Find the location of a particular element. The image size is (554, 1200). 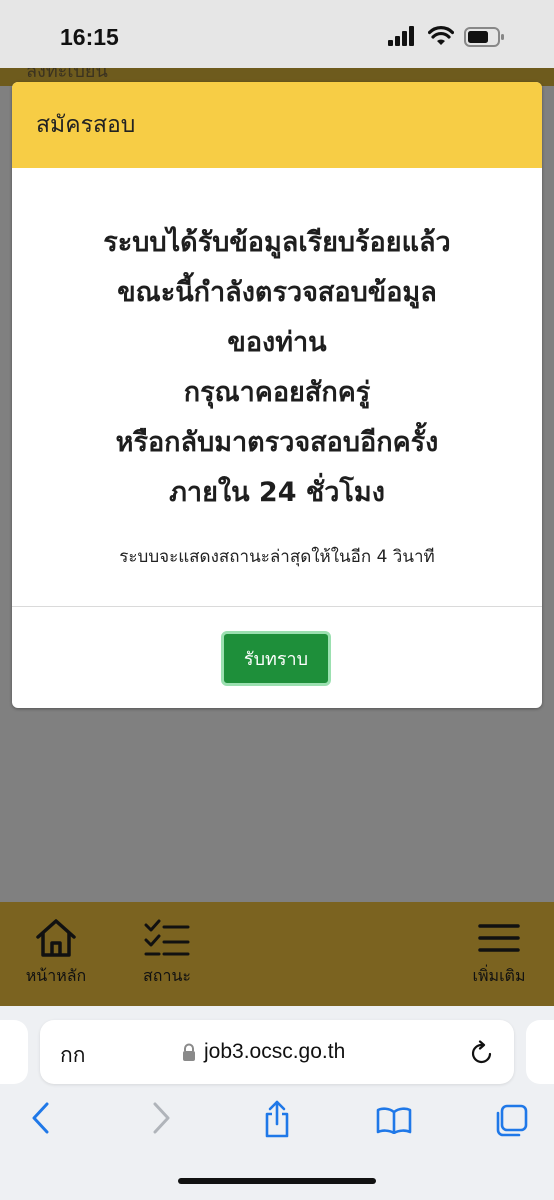

share-icon is located at coordinates (277, 1119).